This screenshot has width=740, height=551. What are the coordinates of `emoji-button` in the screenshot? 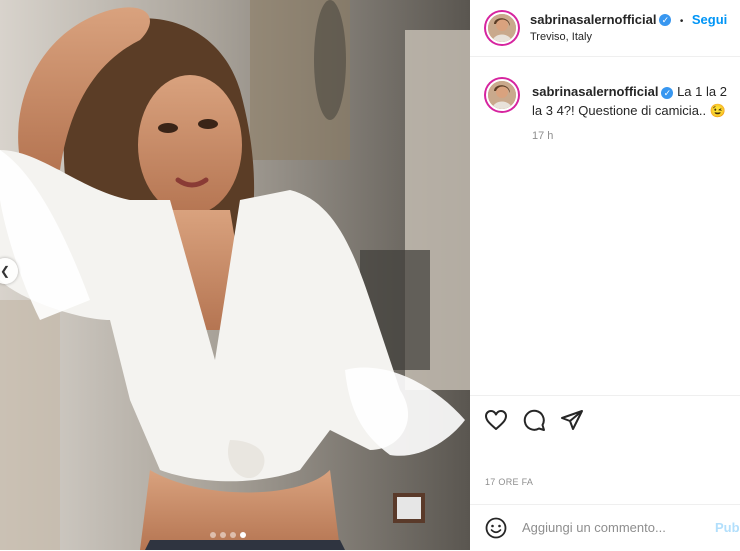 It's located at (496, 528).